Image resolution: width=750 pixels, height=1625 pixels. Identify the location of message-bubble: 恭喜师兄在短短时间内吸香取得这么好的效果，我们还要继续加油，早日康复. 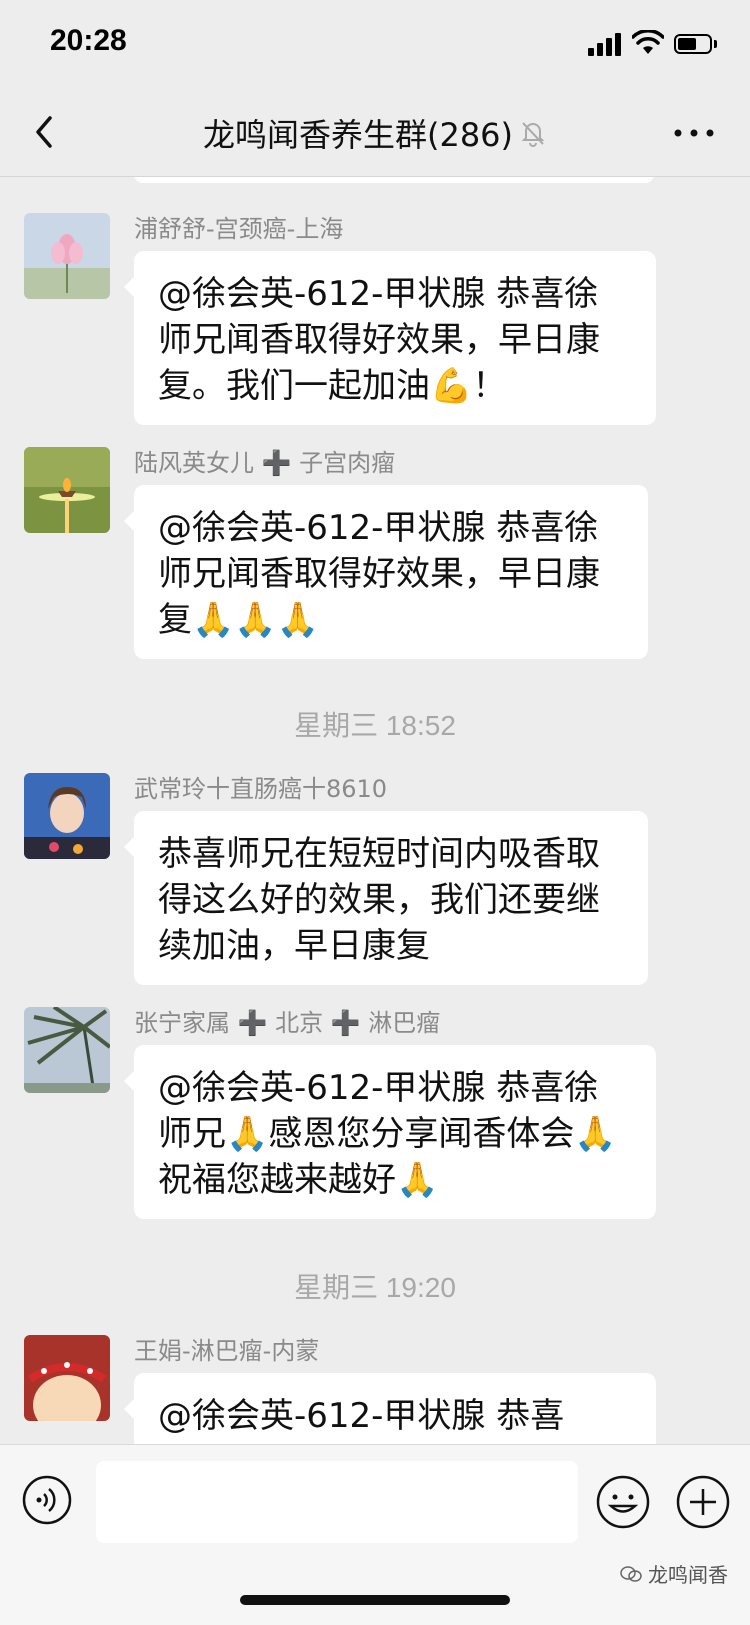
(386, 898).